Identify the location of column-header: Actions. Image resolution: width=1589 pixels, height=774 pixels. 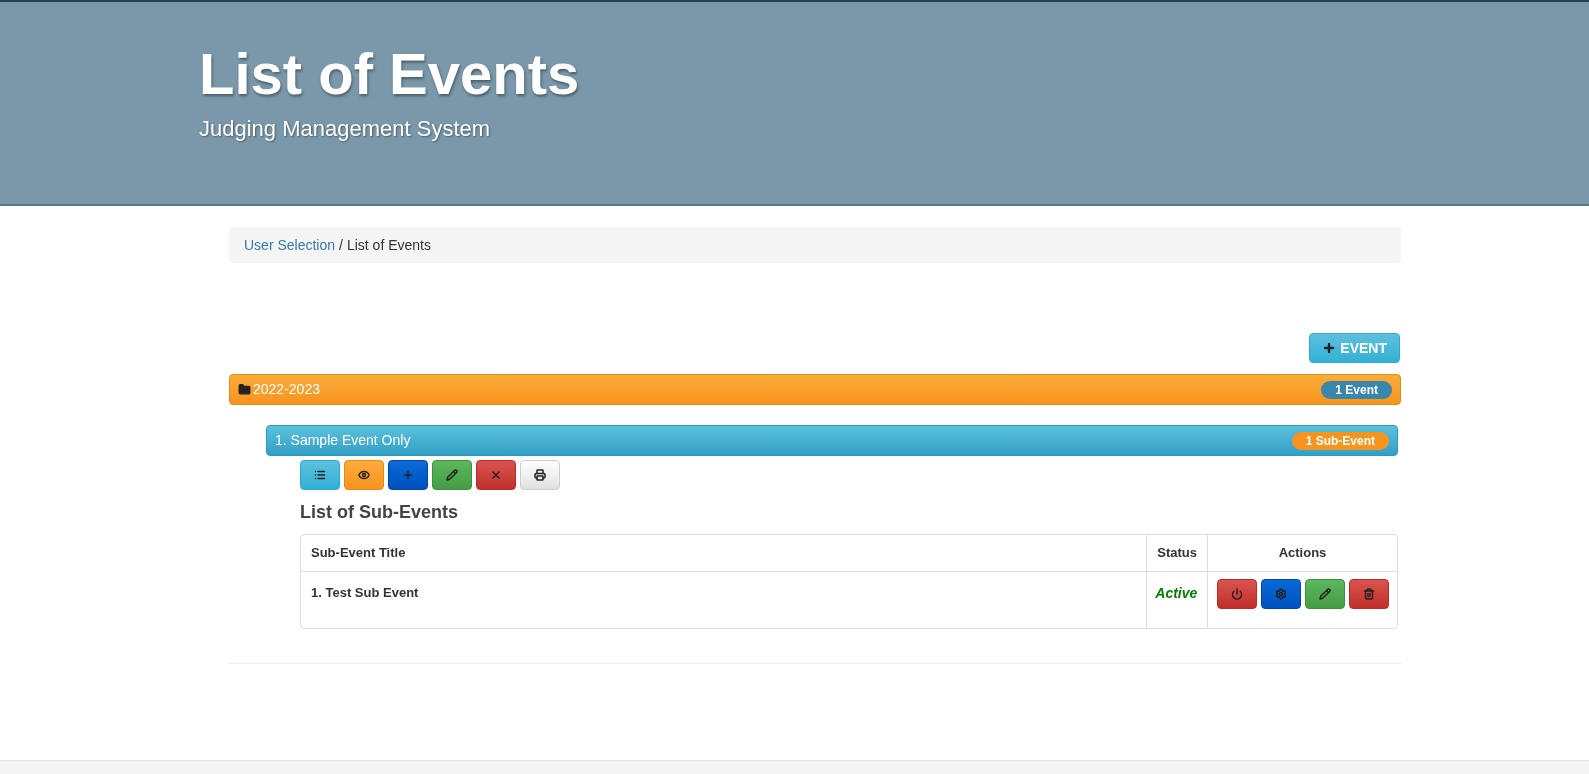
(1302, 553).